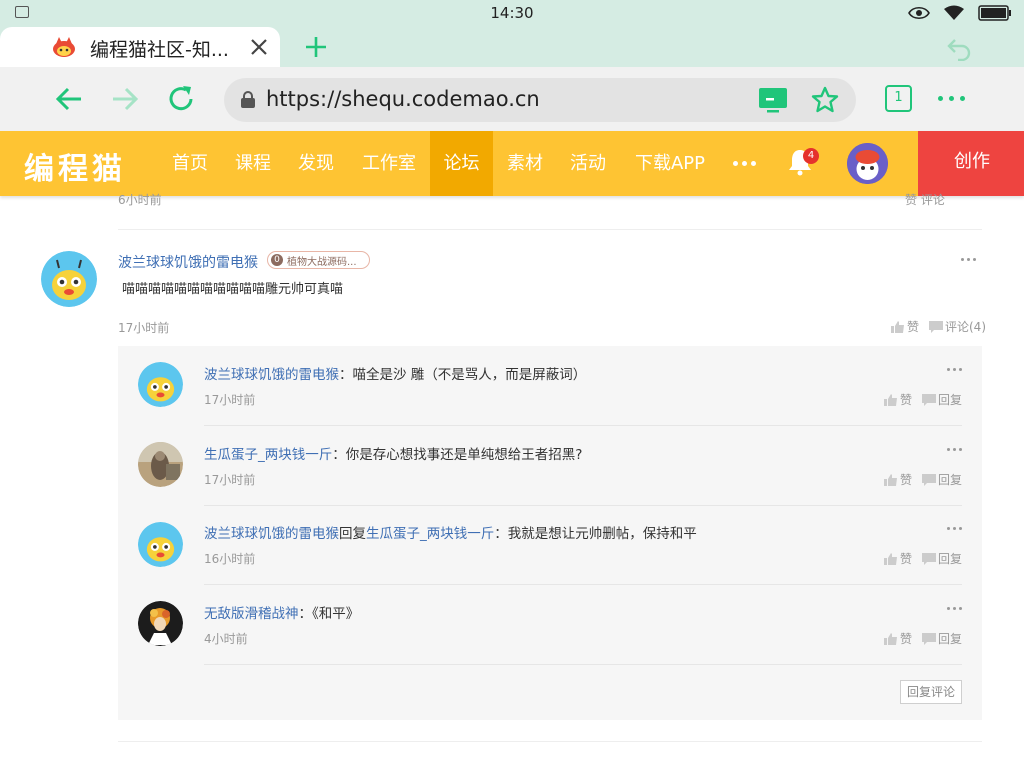 The height and width of the screenshot is (768, 1024). Describe the element at coordinates (867, 163) in the screenshot. I see `user-avatar` at that location.